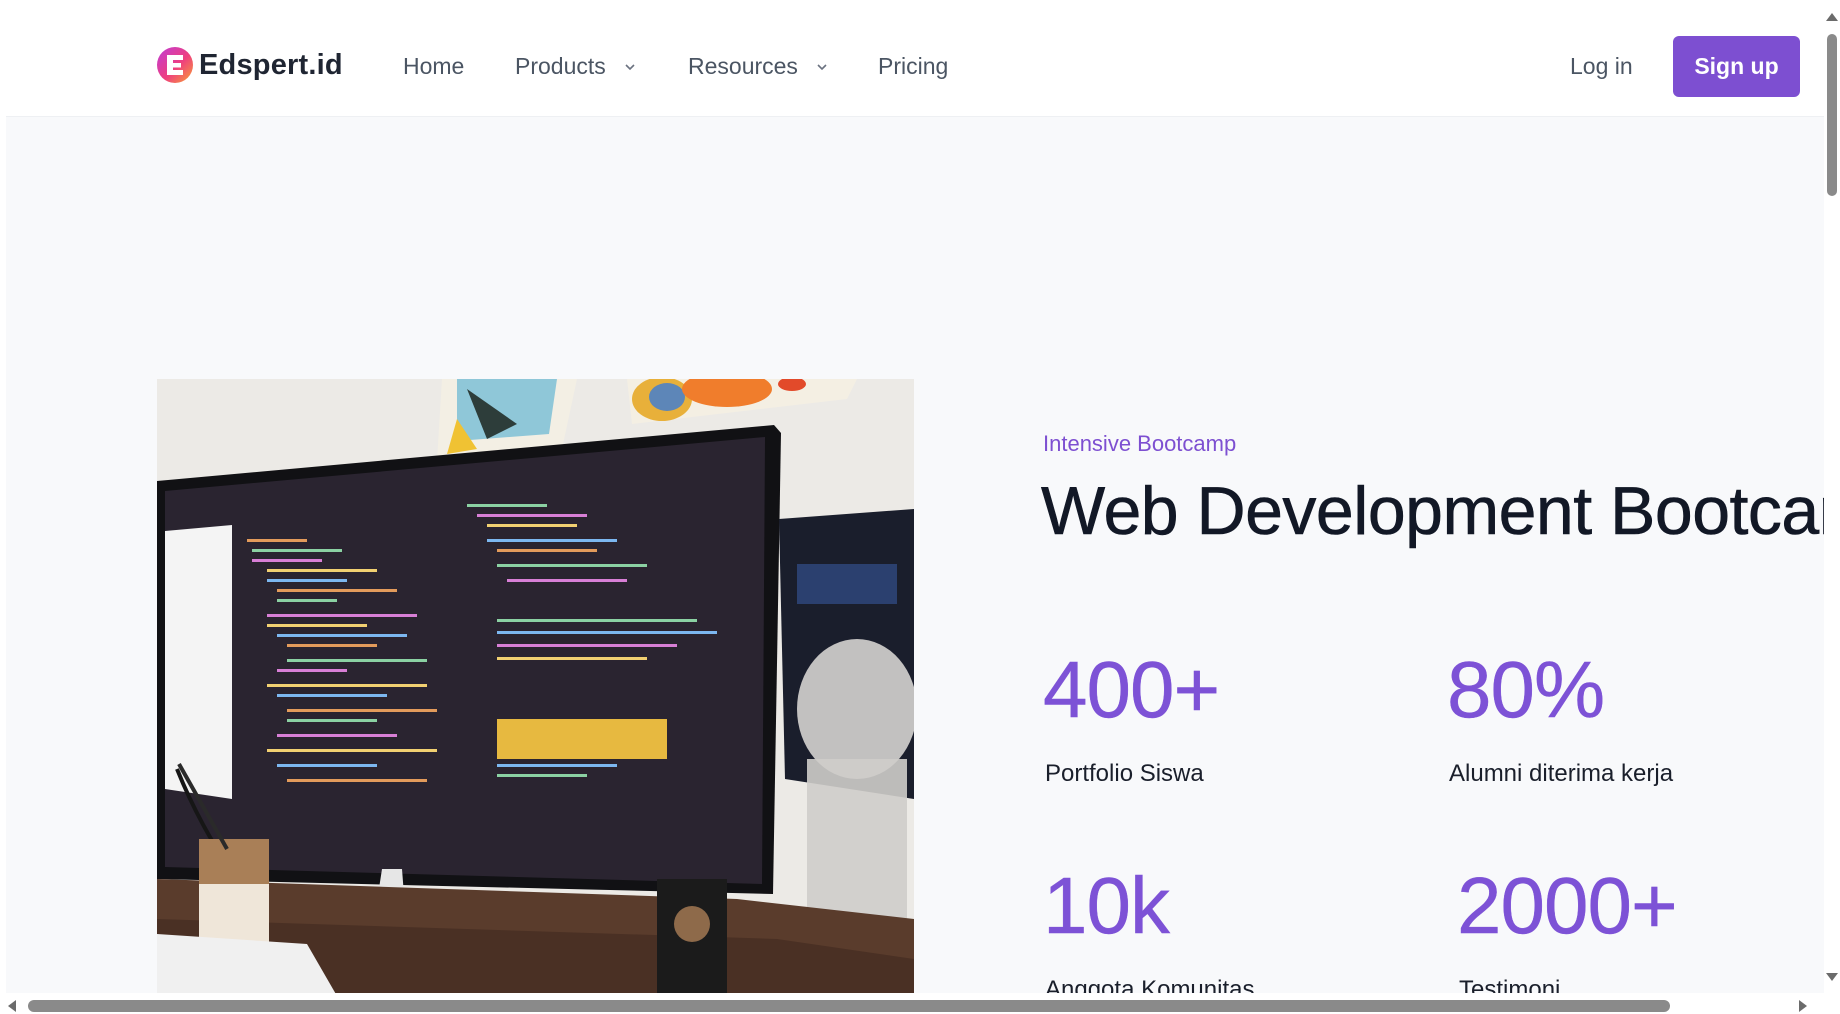  I want to click on stat-value-testimoni: 2000+, so click(1567, 905).